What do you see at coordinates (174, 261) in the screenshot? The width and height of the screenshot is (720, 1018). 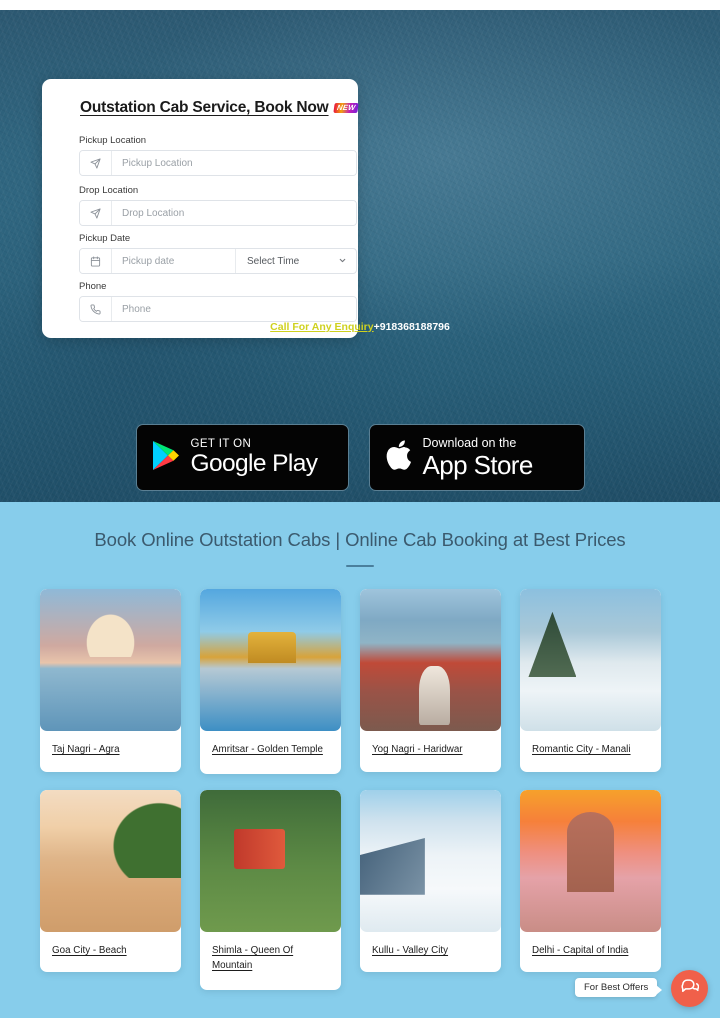 I see `pickup-date-placeholder: Pickup date` at bounding box center [174, 261].